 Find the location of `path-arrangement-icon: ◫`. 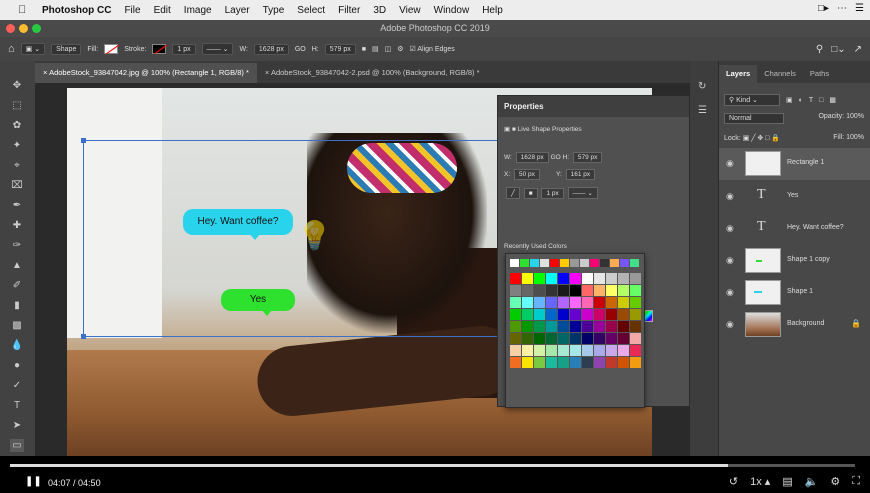

path-arrangement-icon: ◫ is located at coordinates (388, 49).